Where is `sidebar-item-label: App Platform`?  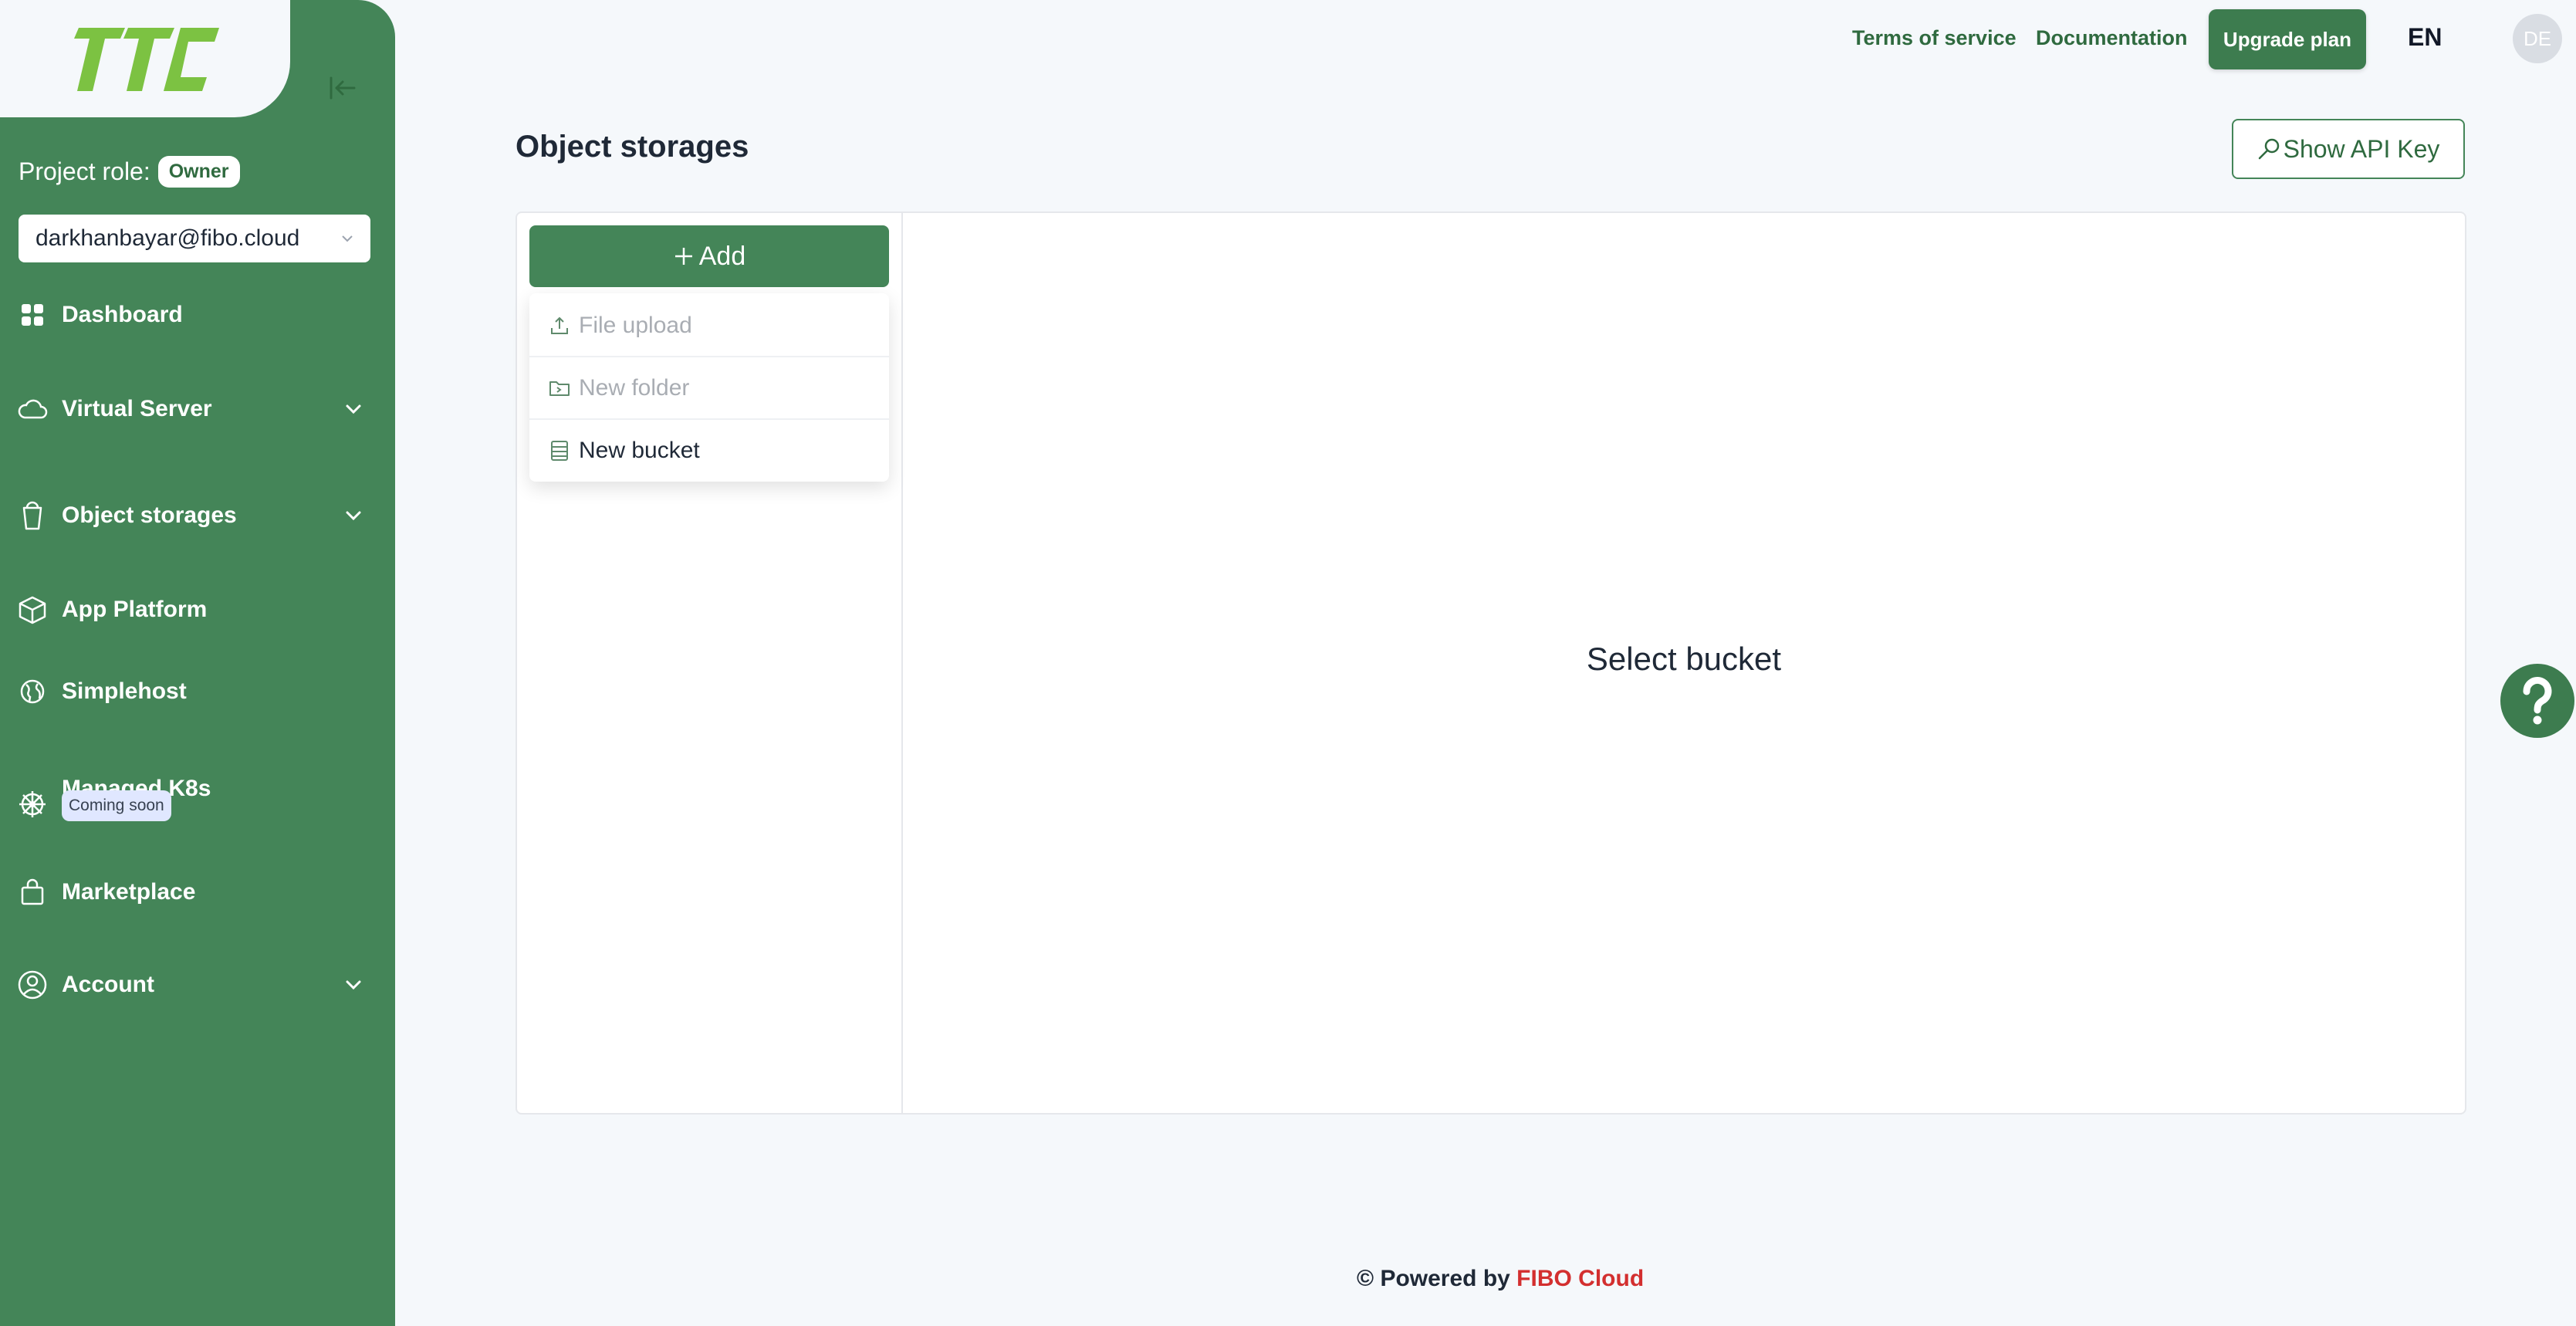 sidebar-item-label: App Platform is located at coordinates (135, 610).